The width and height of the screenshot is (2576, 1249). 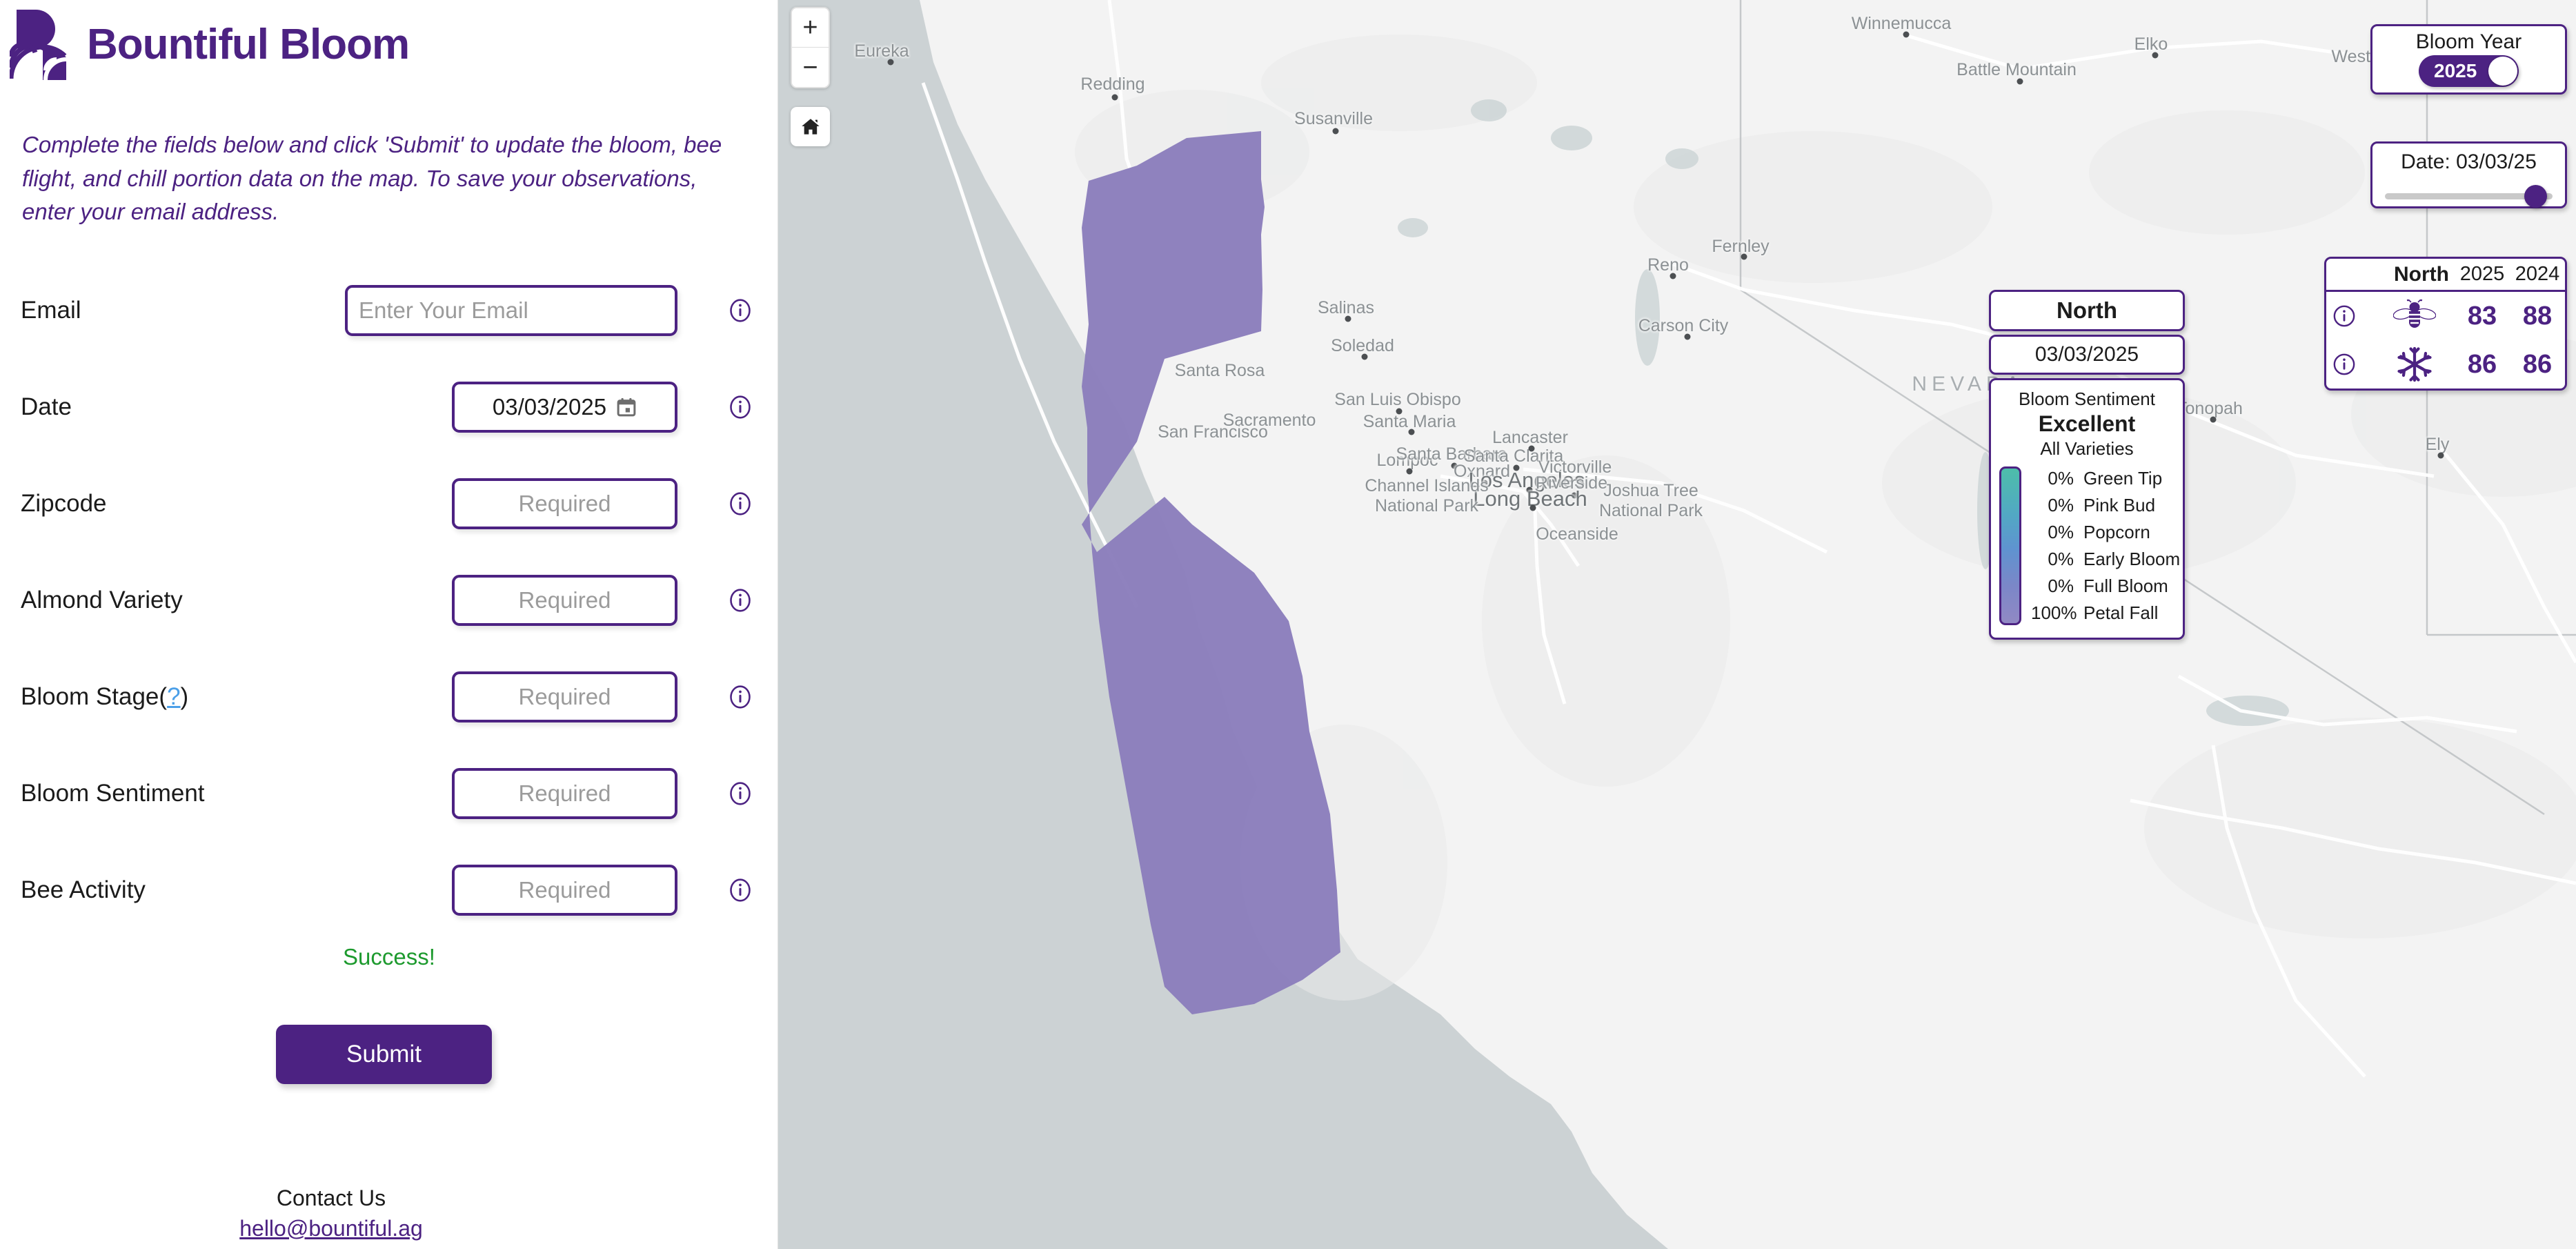 I want to click on brand-header: Bountiful Bloom, so click(x=210, y=45).